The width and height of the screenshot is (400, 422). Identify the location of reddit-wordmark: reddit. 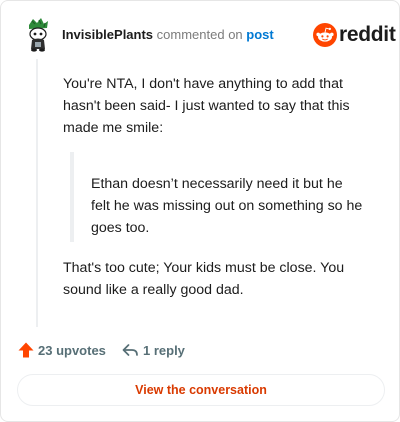
(367, 34).